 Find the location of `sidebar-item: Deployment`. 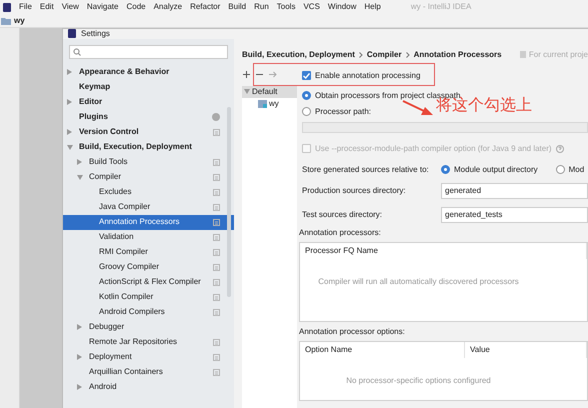

sidebar-item: Deployment is located at coordinates (148, 357).